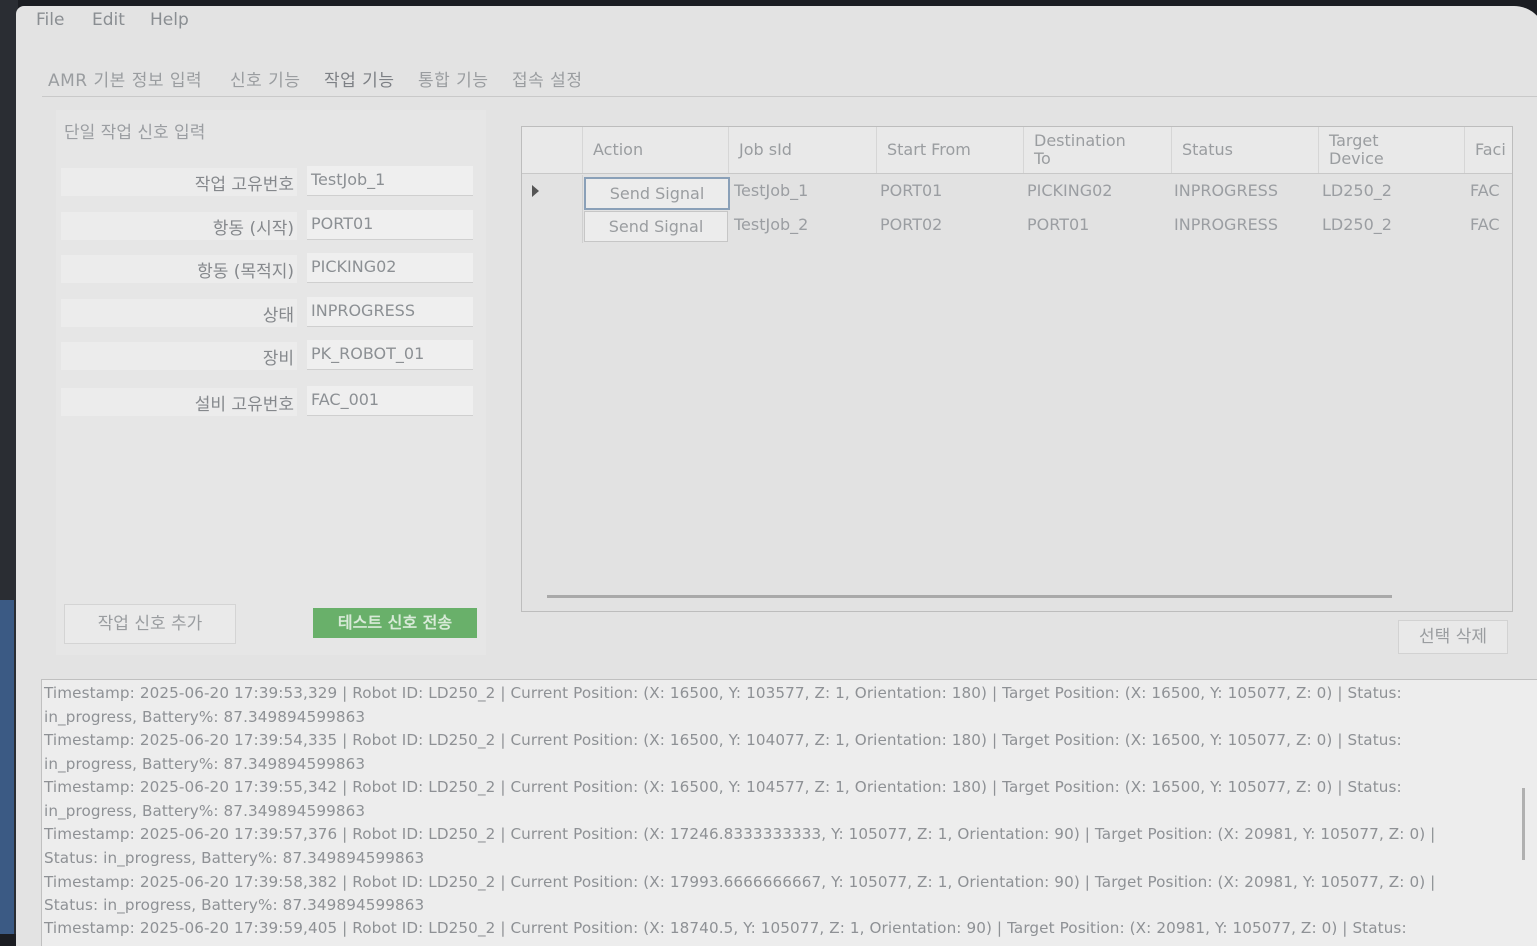 Image resolution: width=1537 pixels, height=946 pixels. I want to click on send-test-signal-button: 테스트 신호 전송, so click(395, 623).